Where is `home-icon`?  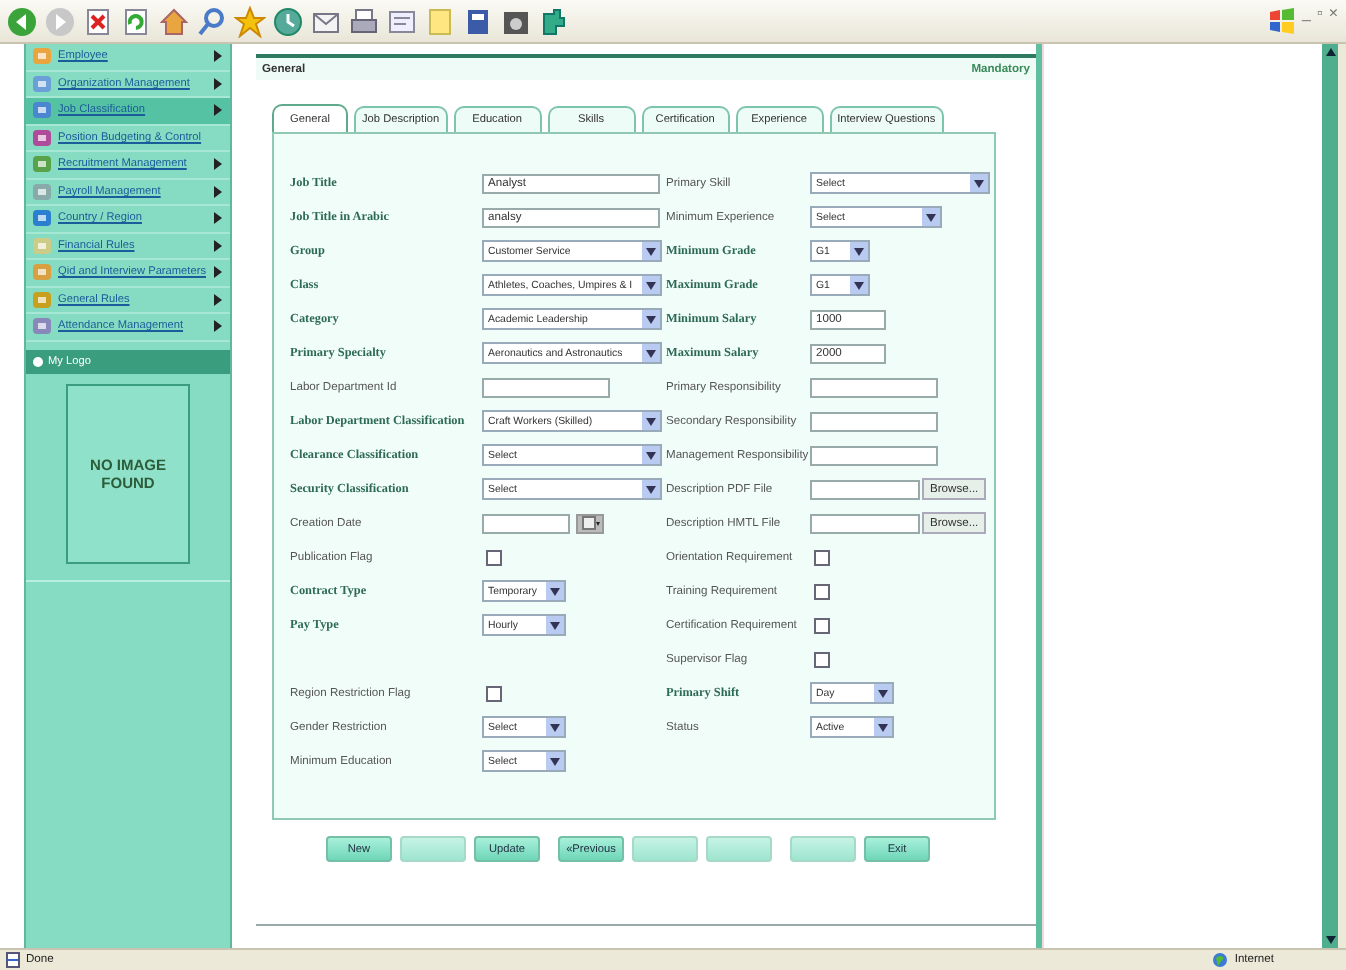
home-icon is located at coordinates (174, 21).